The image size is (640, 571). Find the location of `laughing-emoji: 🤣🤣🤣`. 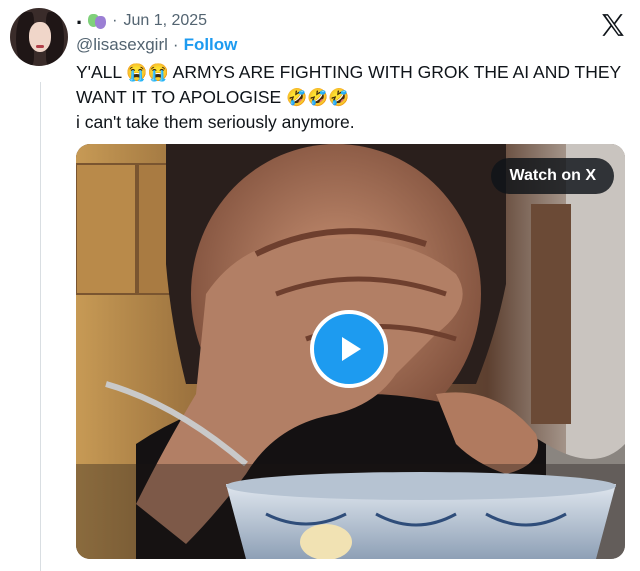

laughing-emoji: 🤣🤣🤣 is located at coordinates (318, 97).